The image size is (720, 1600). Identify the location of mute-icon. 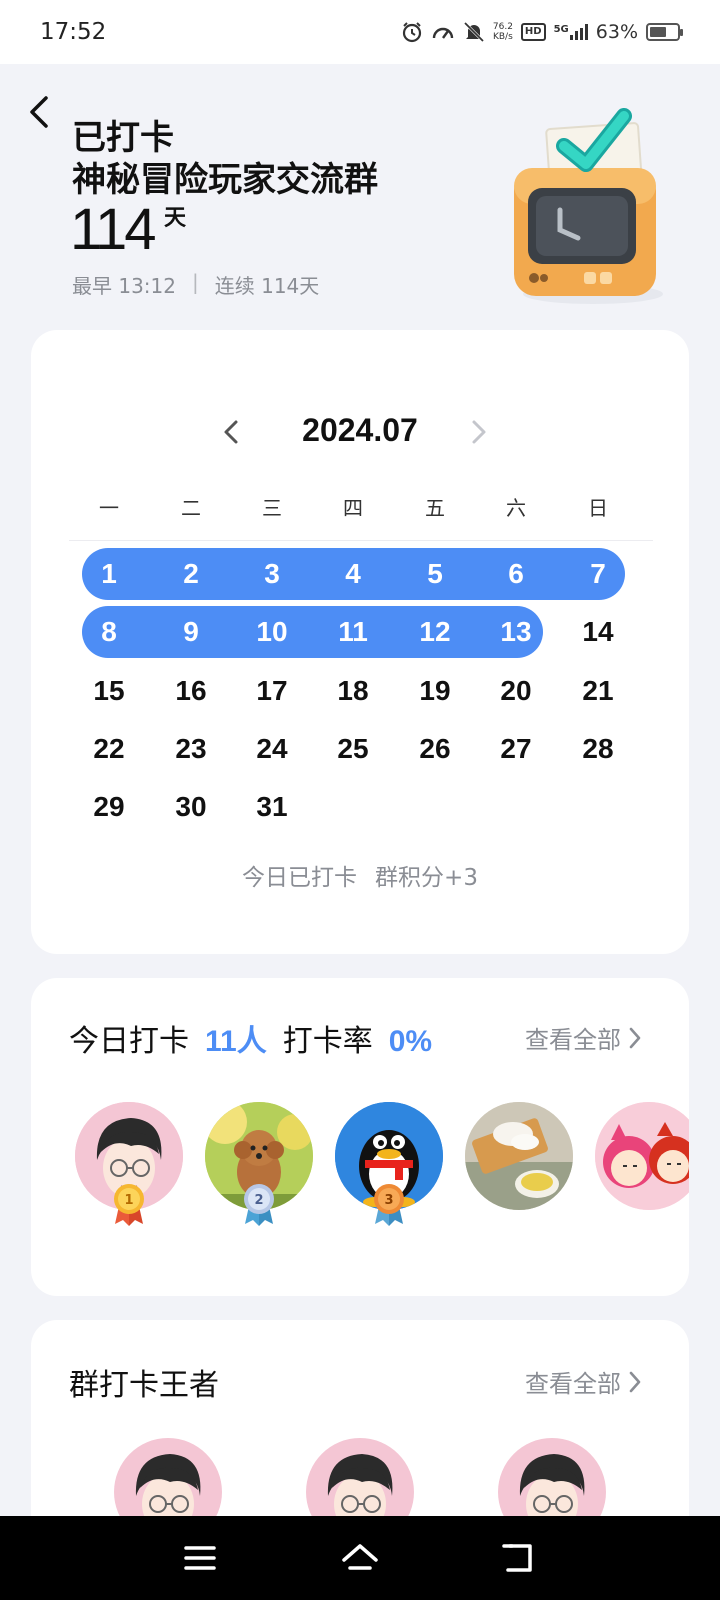
(474, 32).